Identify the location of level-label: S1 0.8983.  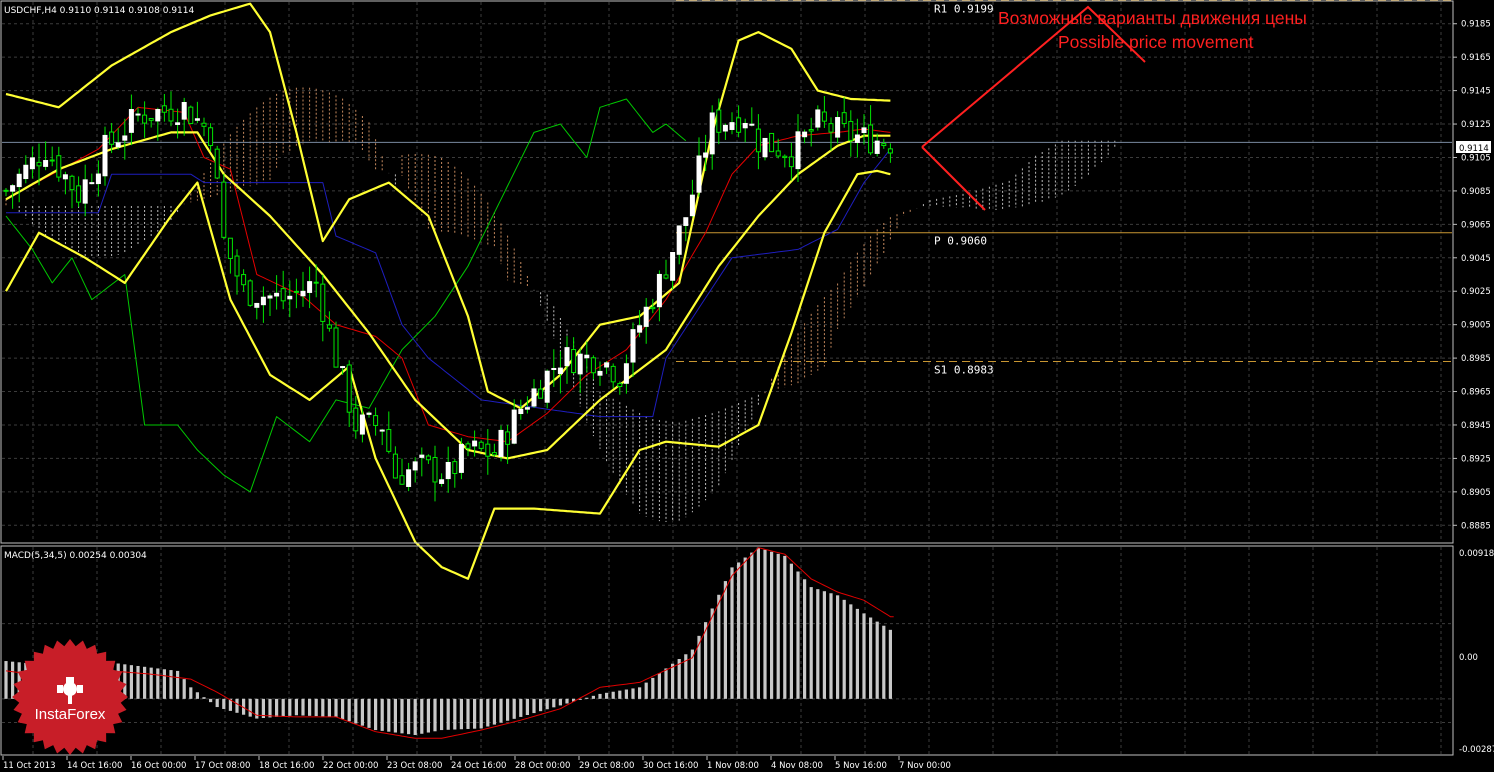
(964, 369).